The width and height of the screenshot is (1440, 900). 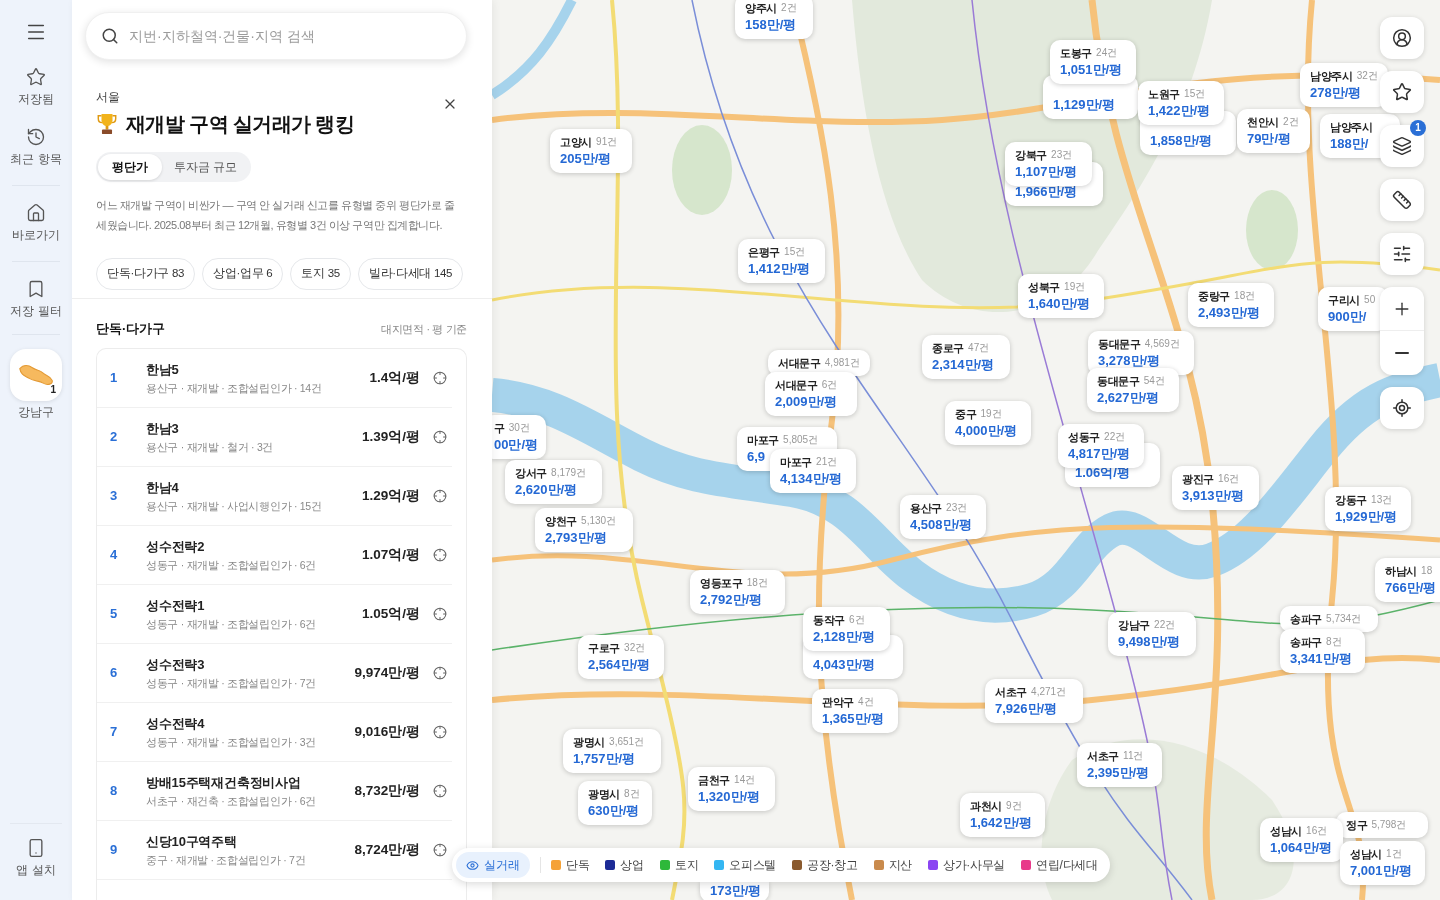 I want to click on legend-item: 오피스텔, so click(x=745, y=865).